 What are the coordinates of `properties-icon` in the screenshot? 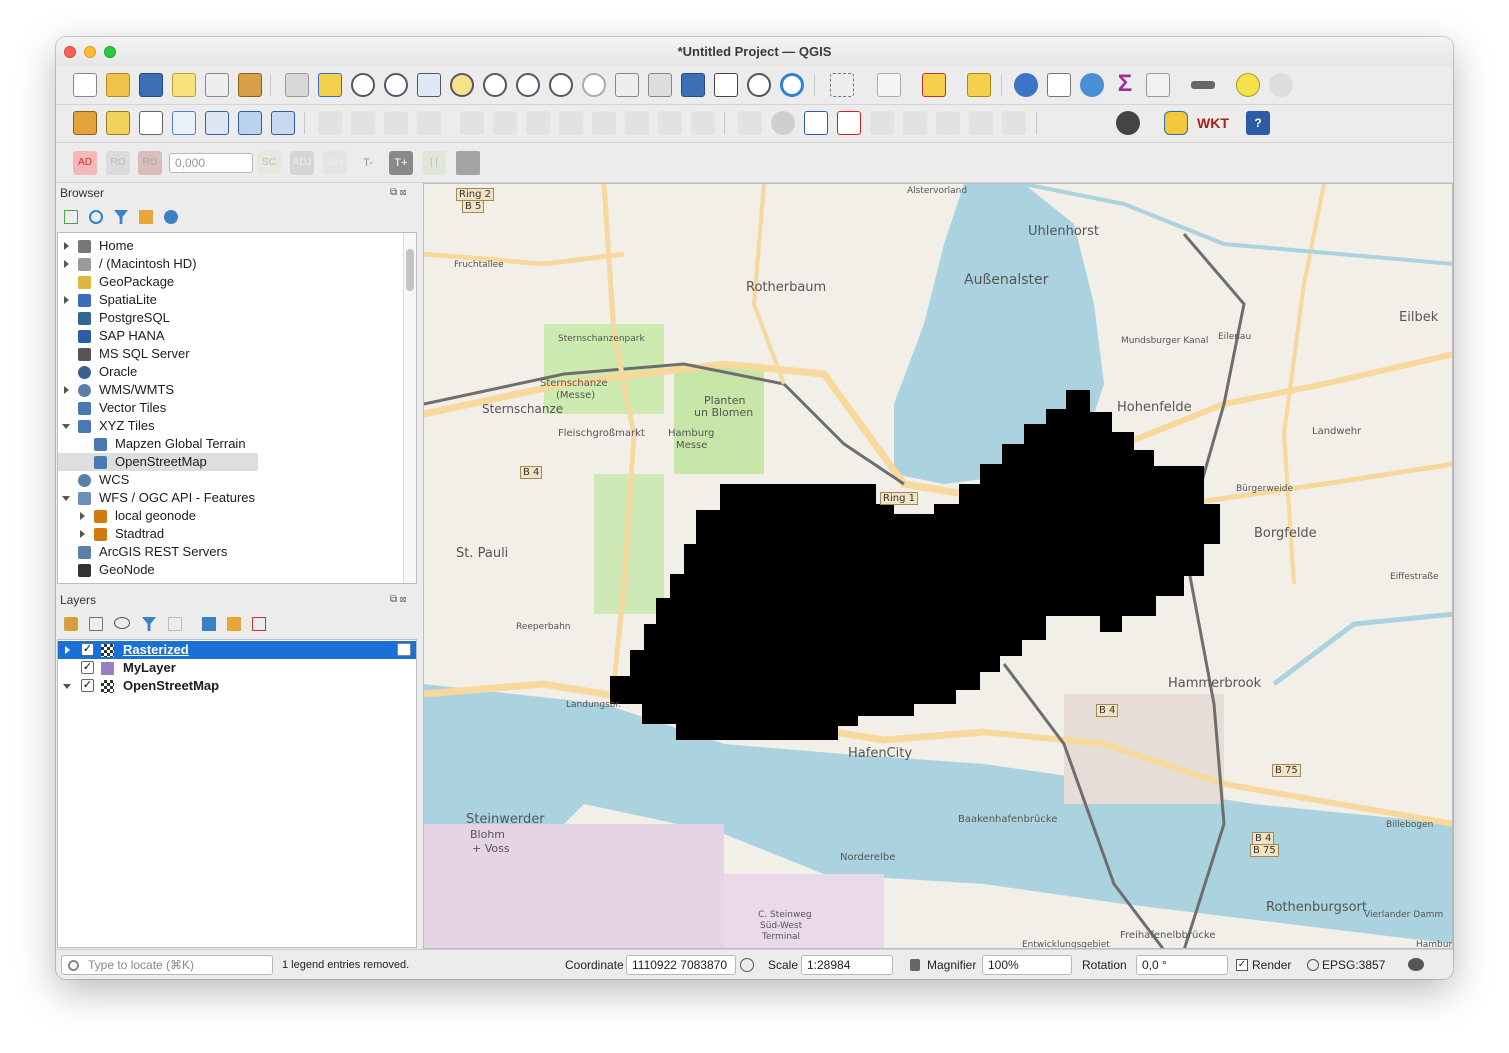 It's located at (171, 217).